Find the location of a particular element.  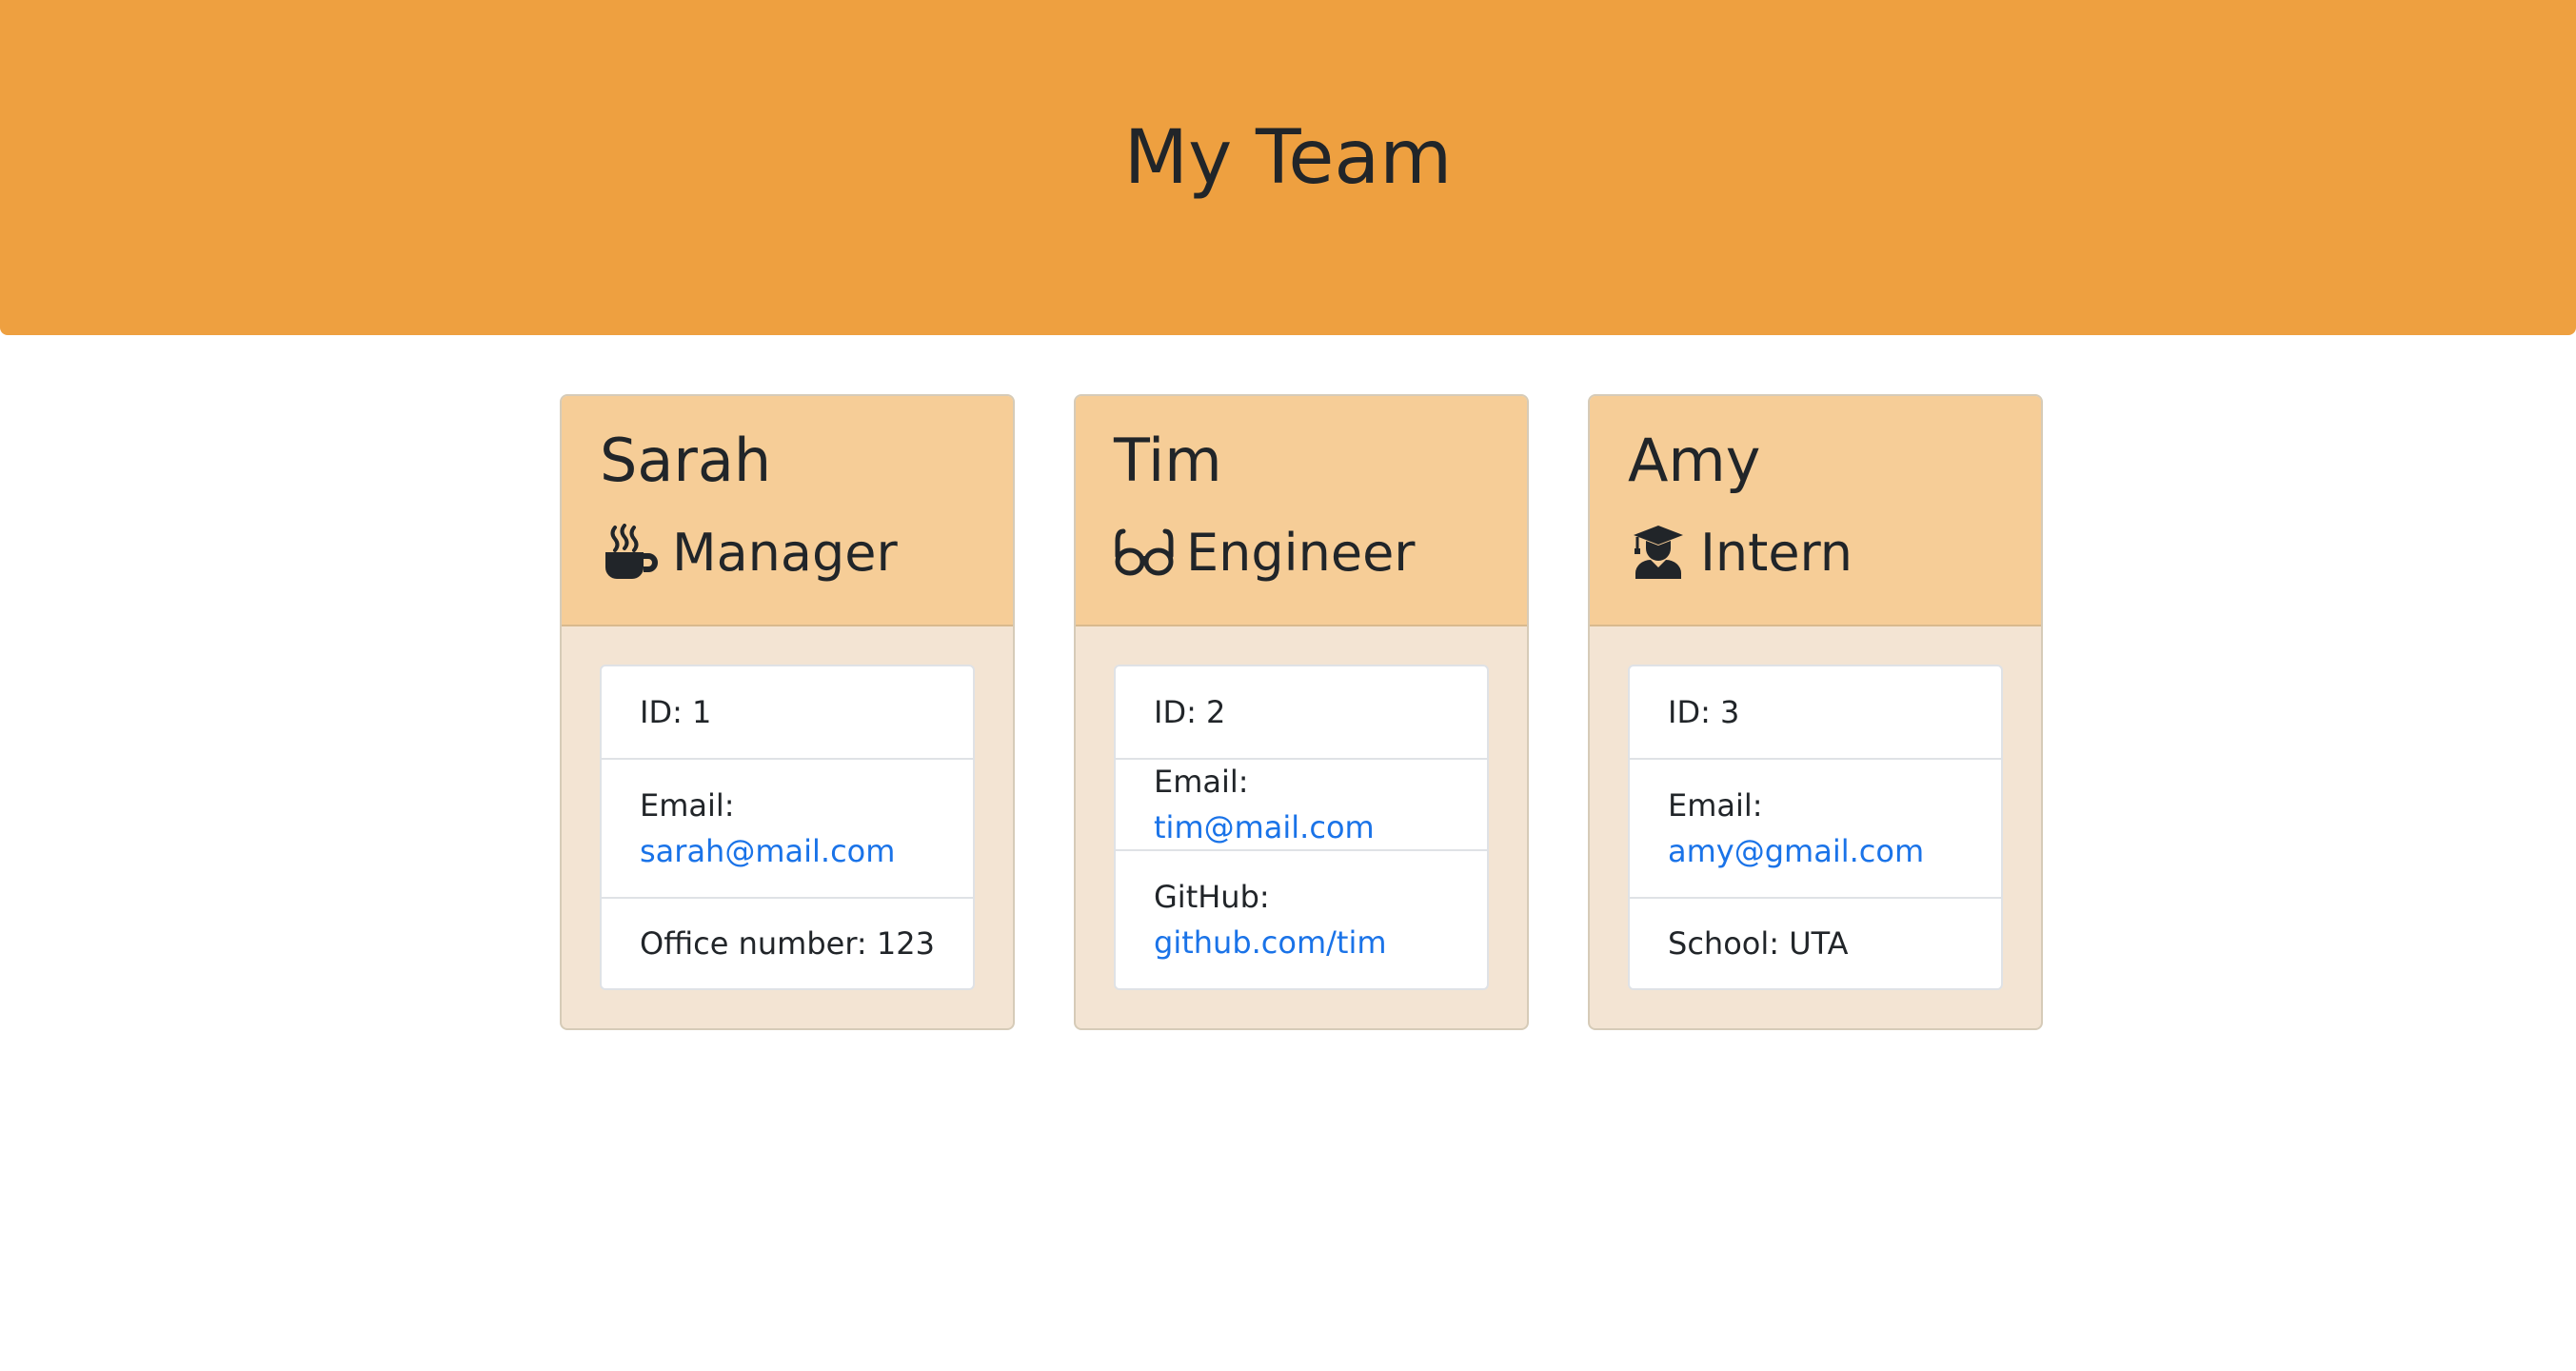

github-link: github.com/tim is located at coordinates (1301, 942).